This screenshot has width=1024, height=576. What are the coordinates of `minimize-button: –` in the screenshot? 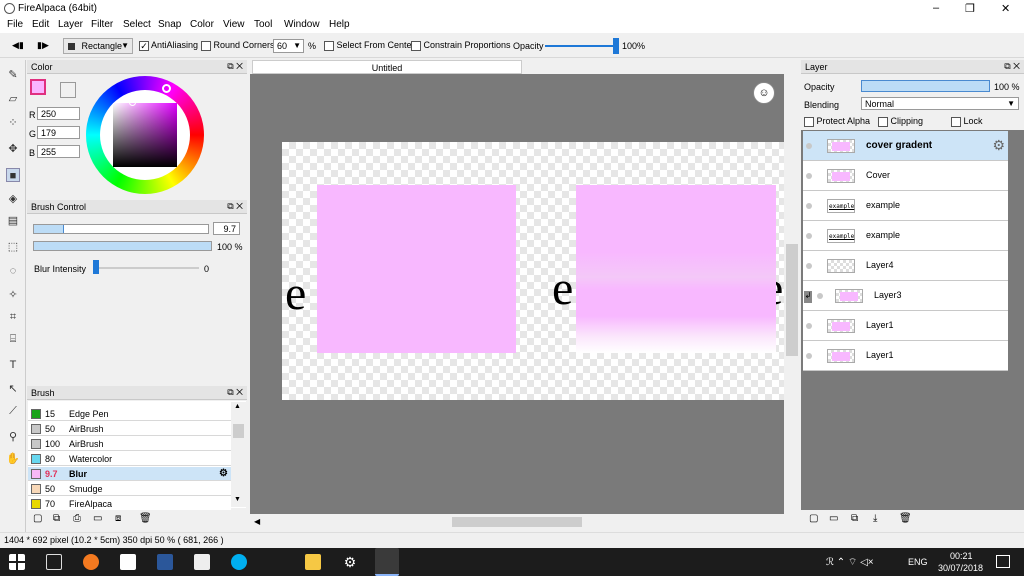 It's located at (936, 8).